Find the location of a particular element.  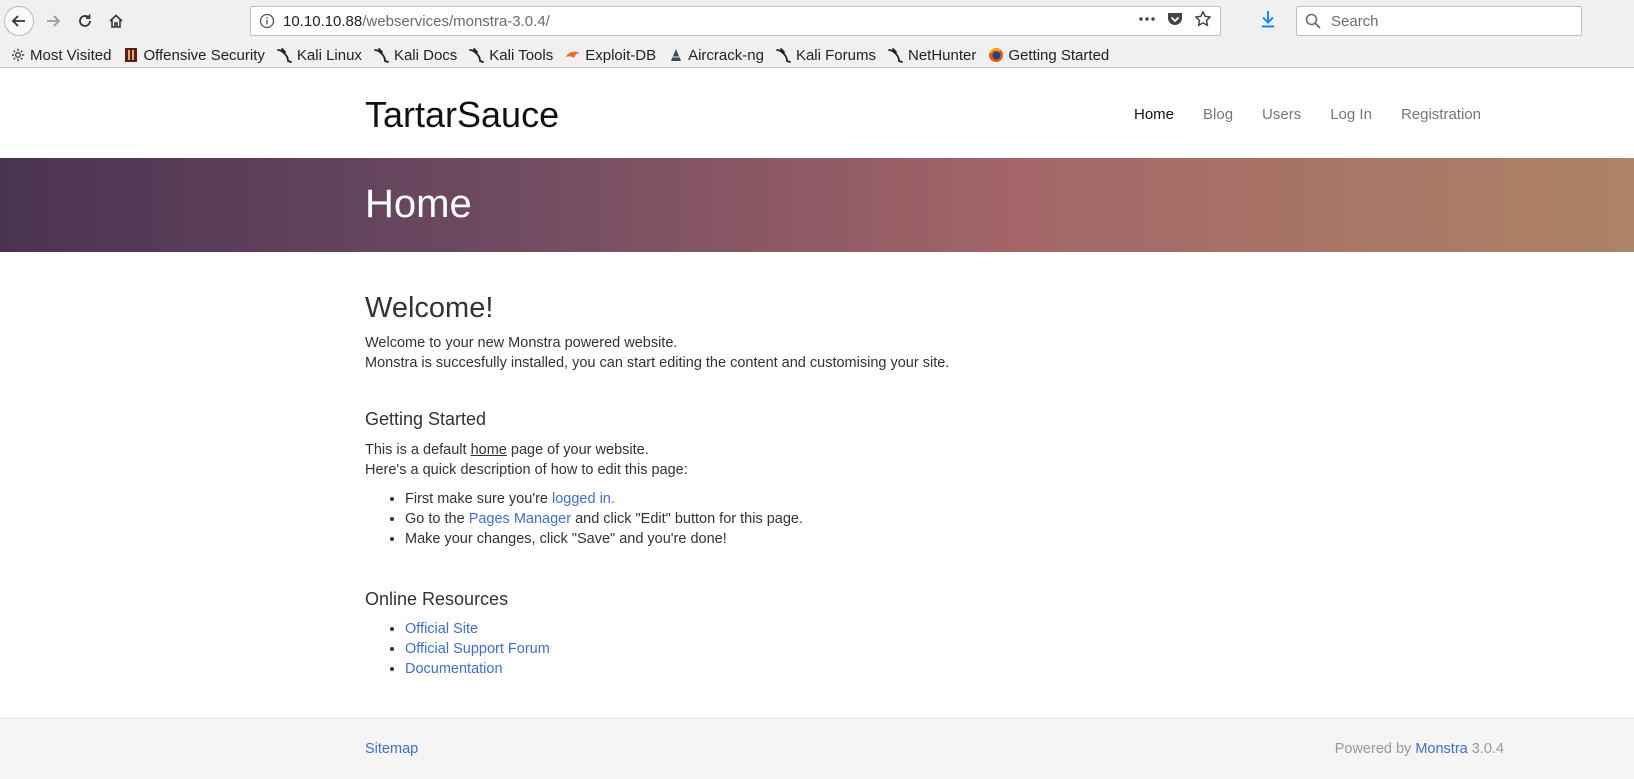

aircrack-icon is located at coordinates (676, 55).